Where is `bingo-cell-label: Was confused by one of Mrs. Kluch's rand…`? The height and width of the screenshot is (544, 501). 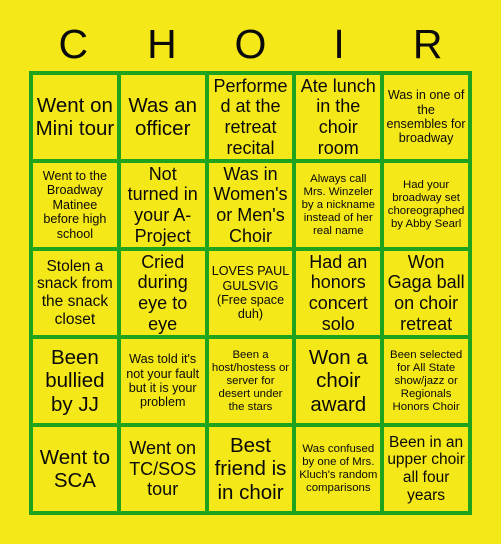
bingo-cell-label: Was confused by one of Mrs. Kluch's rand… is located at coordinates (338, 468).